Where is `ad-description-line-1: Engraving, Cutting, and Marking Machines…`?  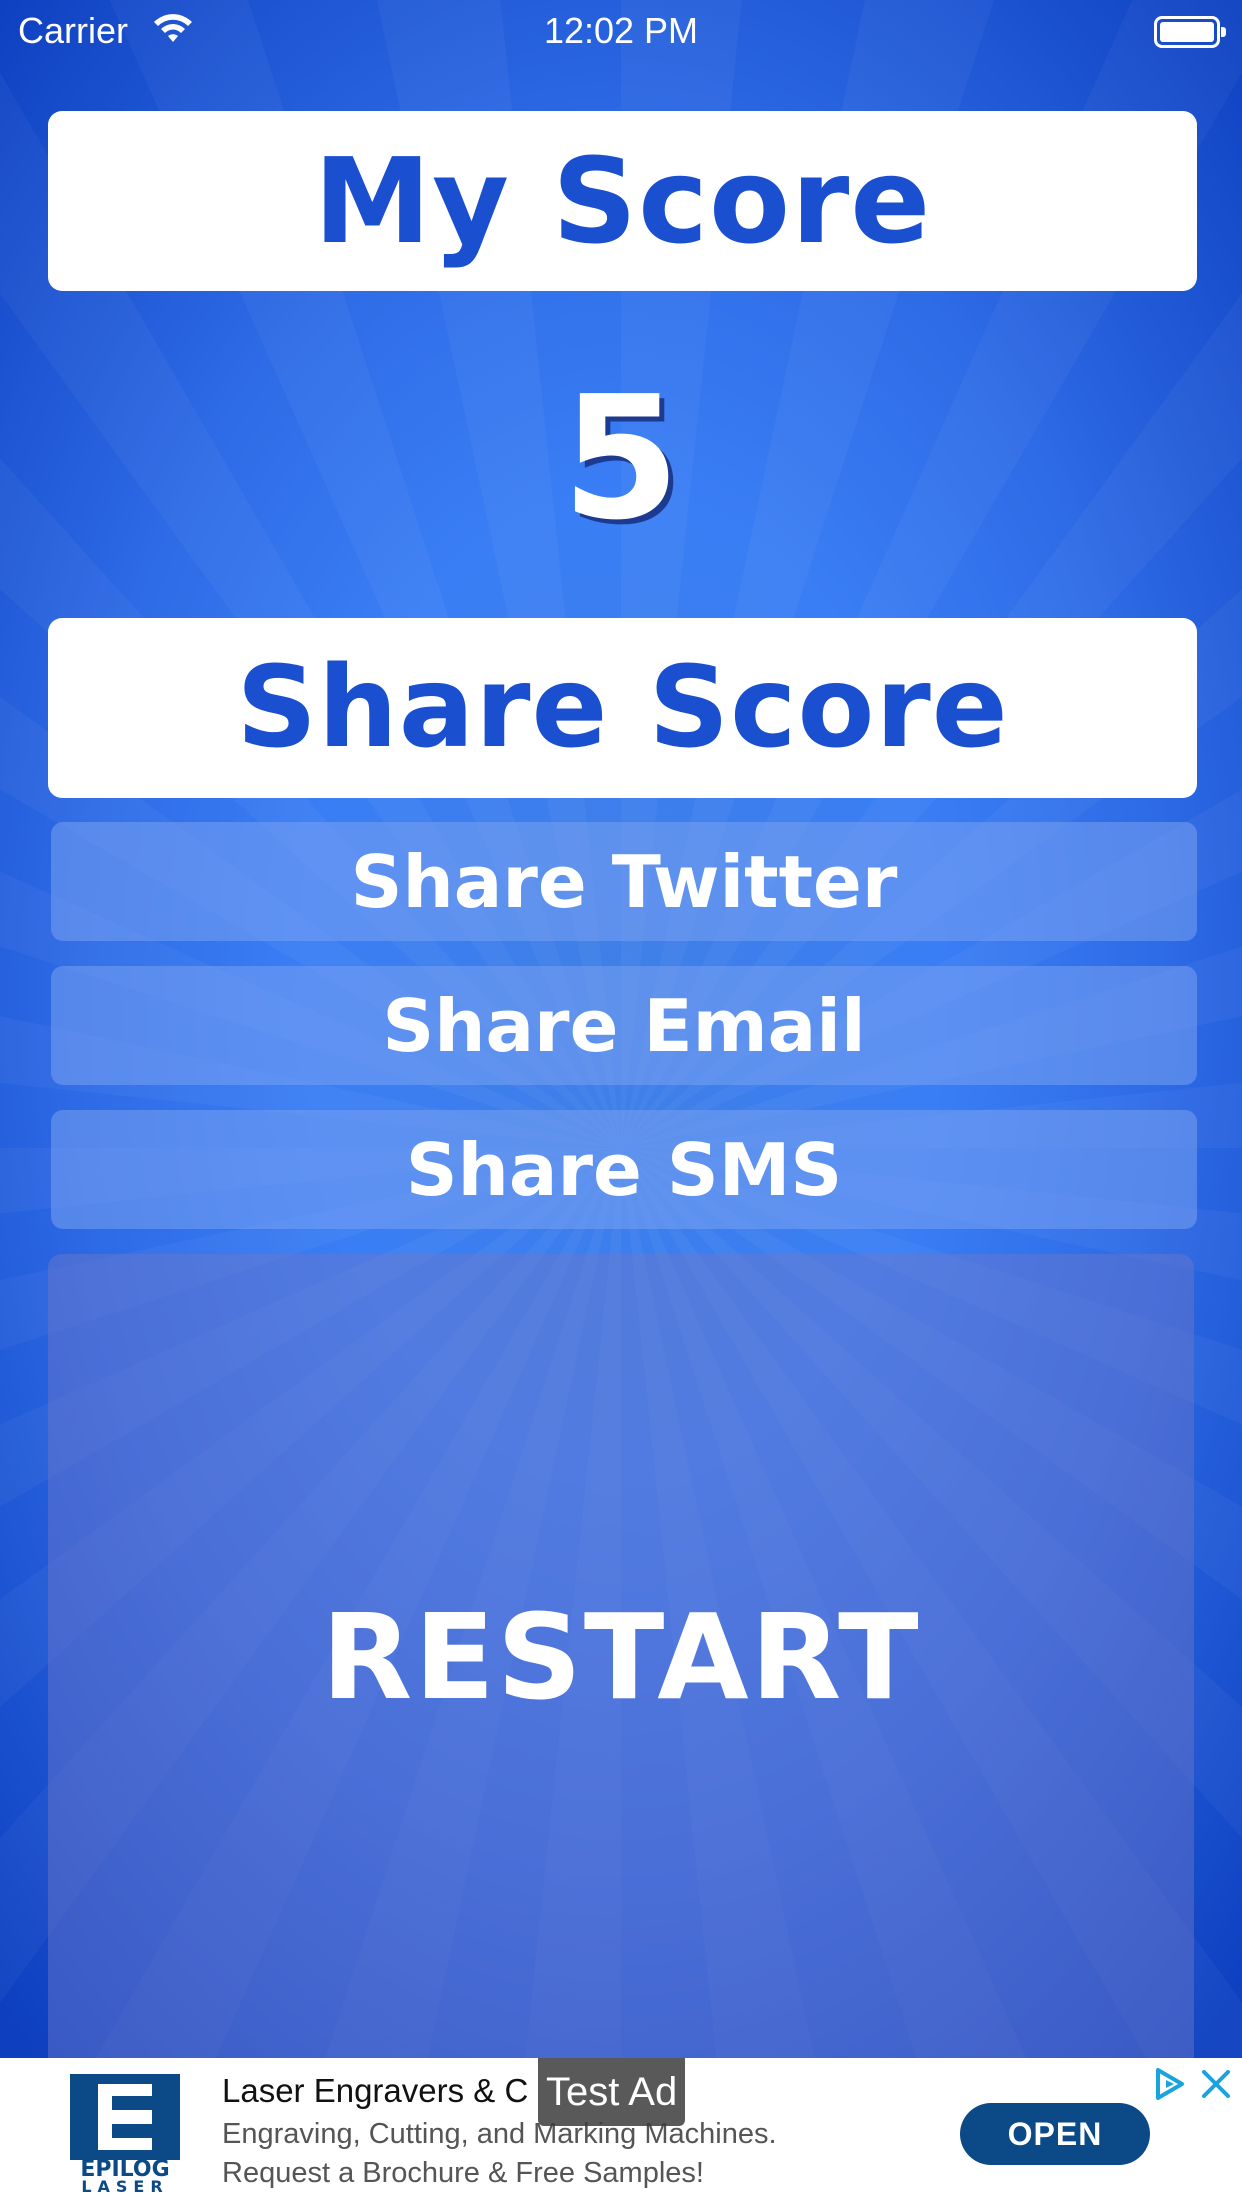 ad-description-line-1: Engraving, Cutting, and Marking Machines… is located at coordinates (499, 2134).